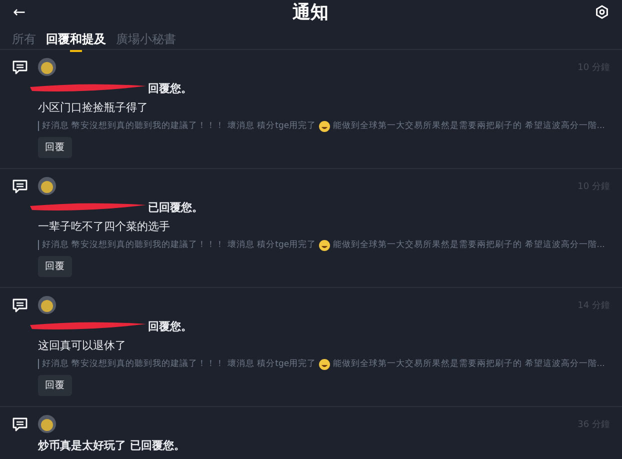 The image size is (622, 459). I want to click on back-button: ←, so click(19, 12).